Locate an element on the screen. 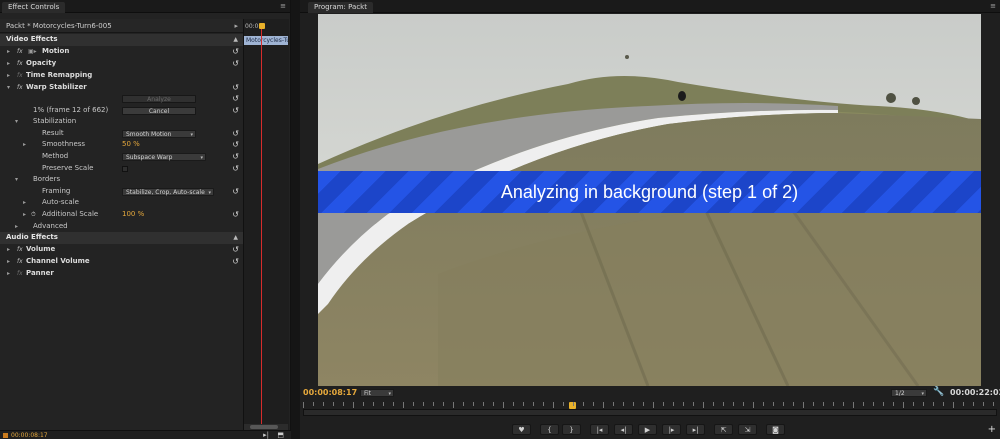  button-editor-icon: + is located at coordinates (992, 429).